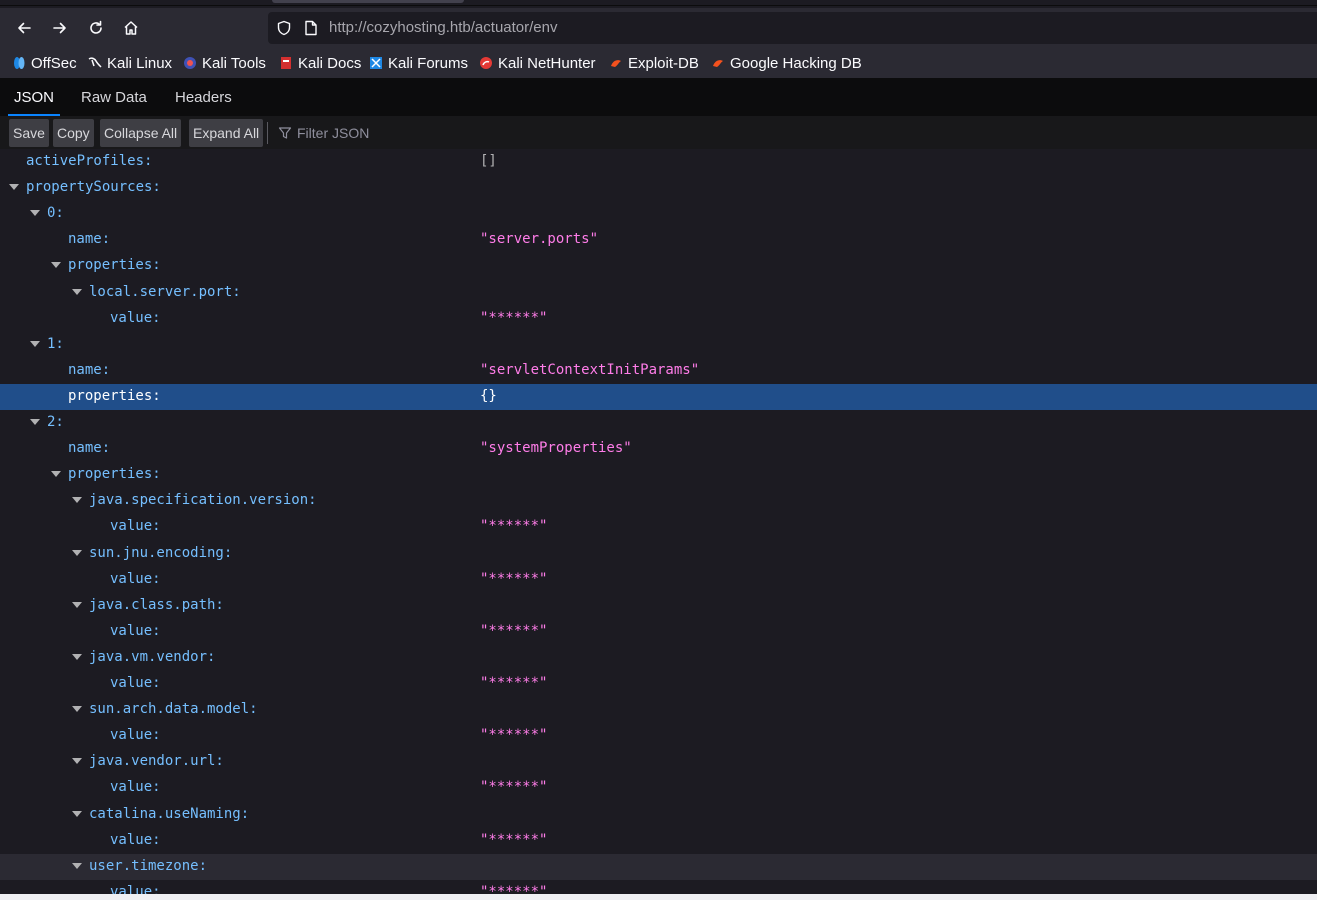 The height and width of the screenshot is (900, 1317). Describe the element at coordinates (658, 867) in the screenshot. I see `json-tree-row: user.timezone:` at that location.